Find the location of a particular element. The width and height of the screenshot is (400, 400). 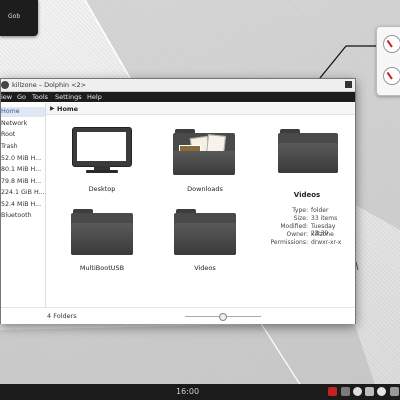

clock: 16:00 is located at coordinates (187, 391).